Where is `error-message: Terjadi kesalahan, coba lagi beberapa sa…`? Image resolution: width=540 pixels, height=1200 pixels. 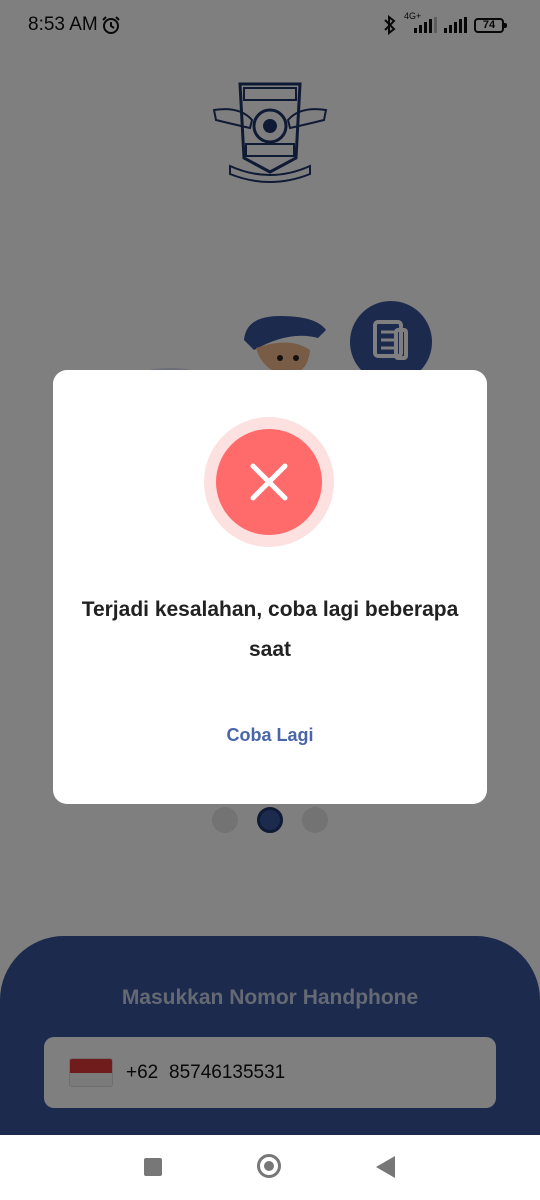
error-message: Terjadi kesalahan, coba lagi beberapa sa… is located at coordinates (270, 629).